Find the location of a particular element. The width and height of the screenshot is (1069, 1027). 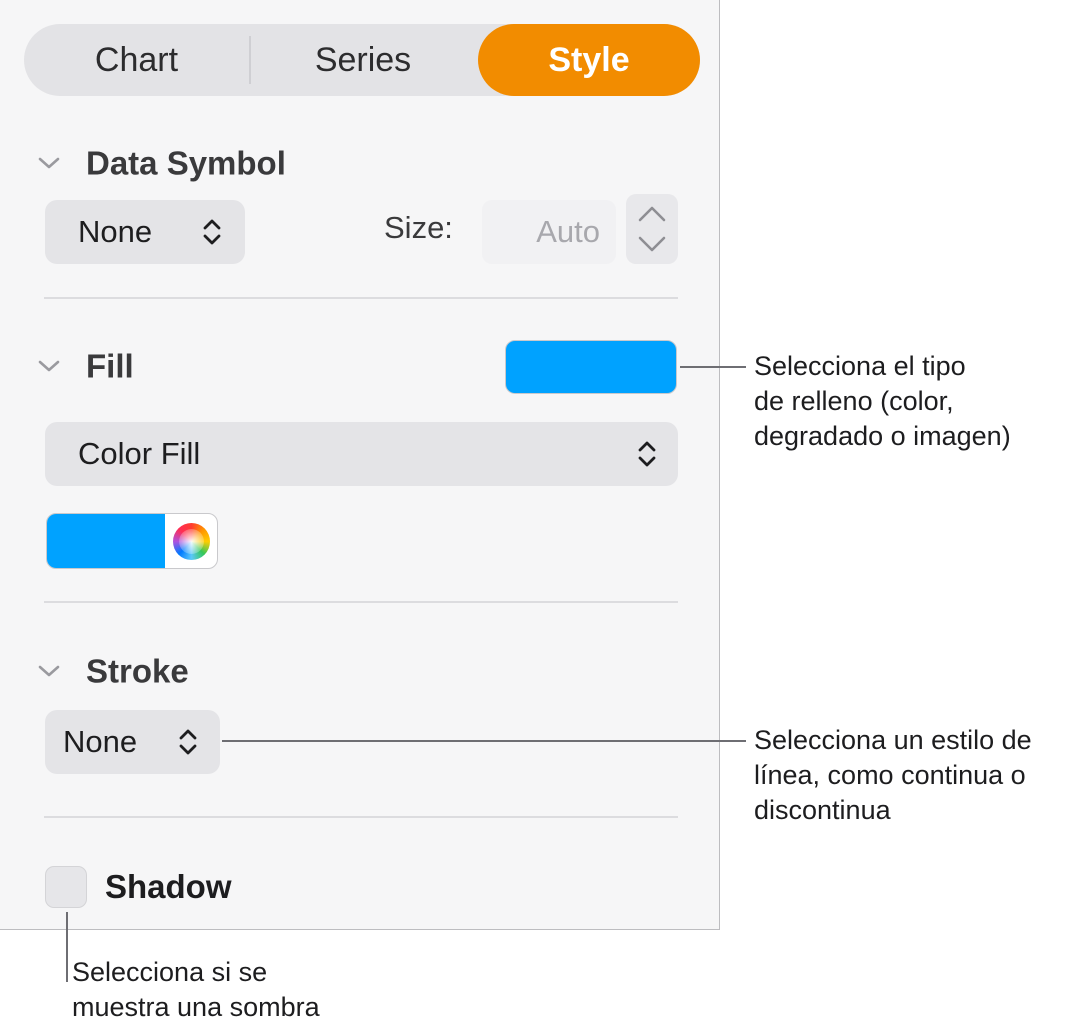

callout-line: de relleno (color, is located at coordinates (854, 401).